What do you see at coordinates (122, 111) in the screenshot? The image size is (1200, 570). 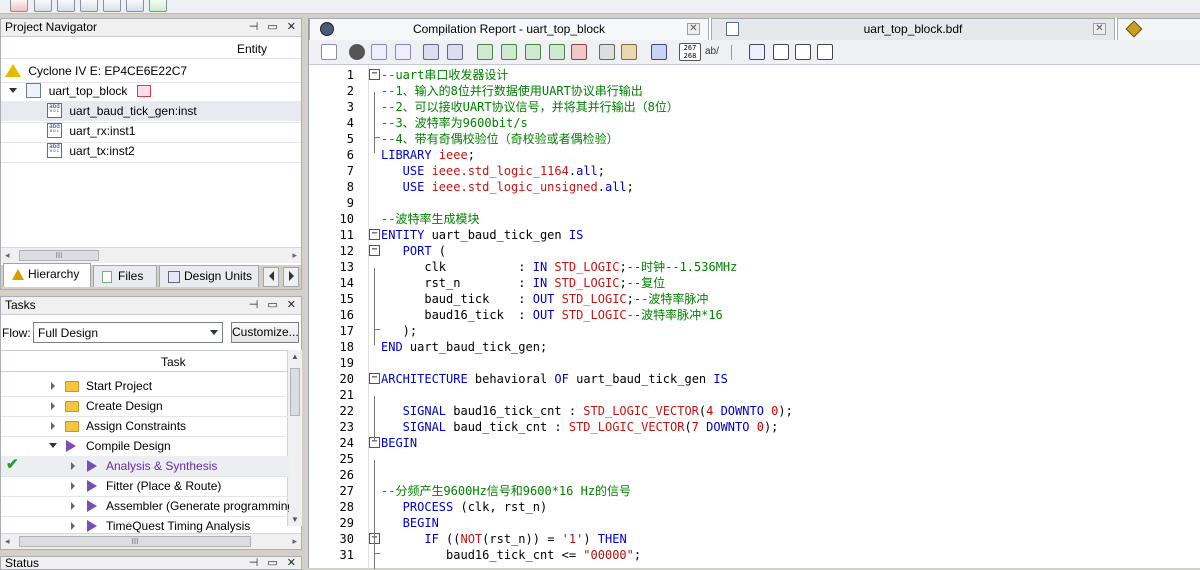 I see `instance-row: abd ᴴᴰᴸ uart_baud_tick_gen:inst` at bounding box center [122, 111].